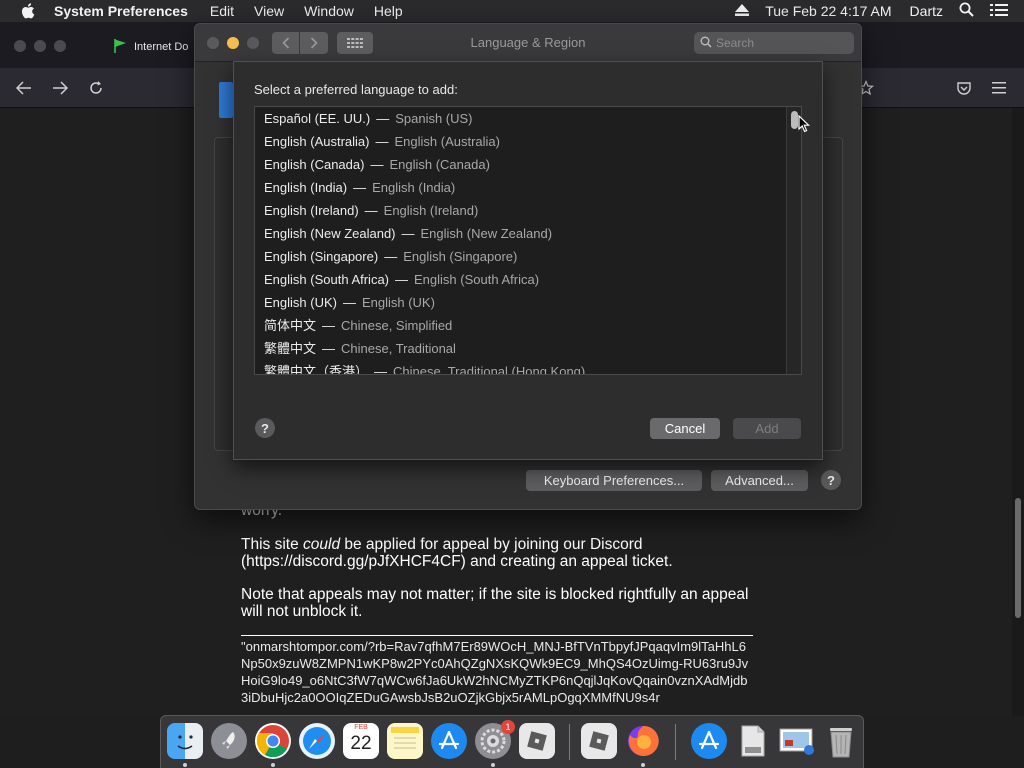  What do you see at coordinates (964, 88) in the screenshot?
I see `pocket-icon` at bounding box center [964, 88].